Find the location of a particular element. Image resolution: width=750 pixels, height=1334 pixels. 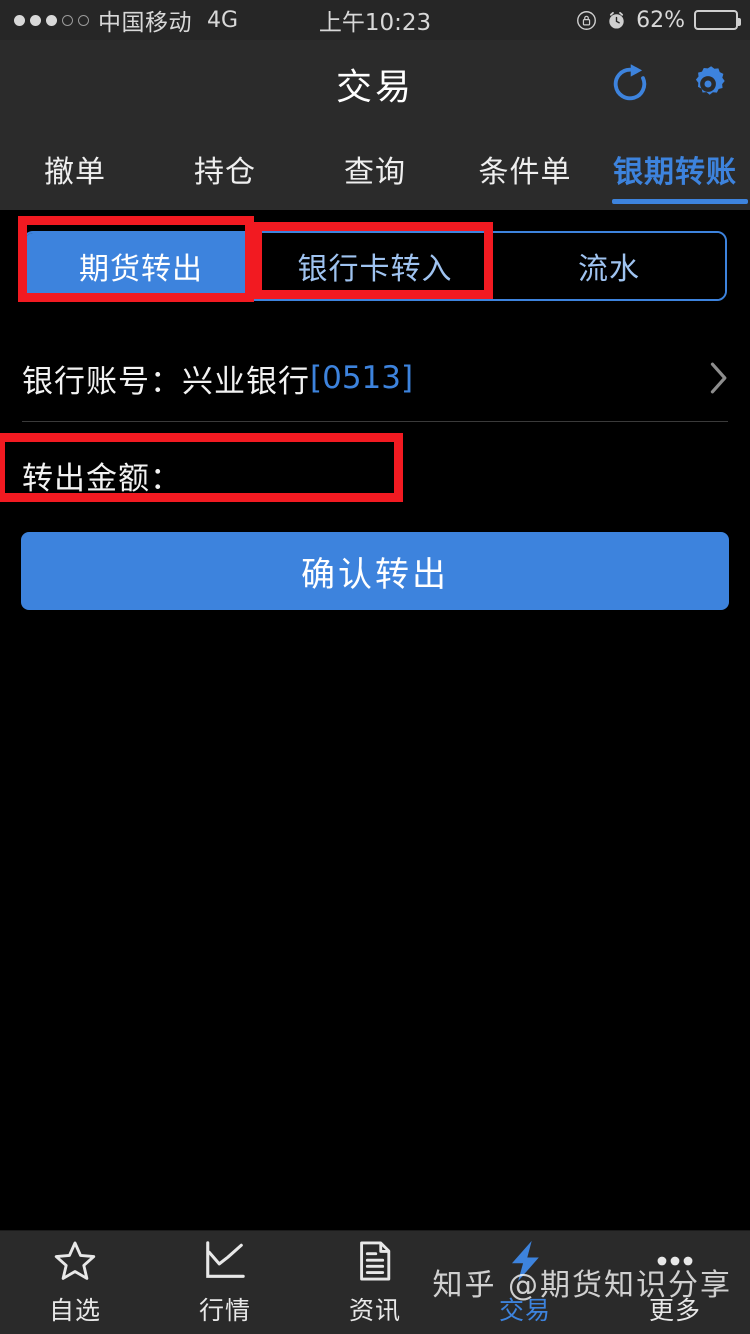

bottom-tab-label: 资讯 is located at coordinates (374, 1310).